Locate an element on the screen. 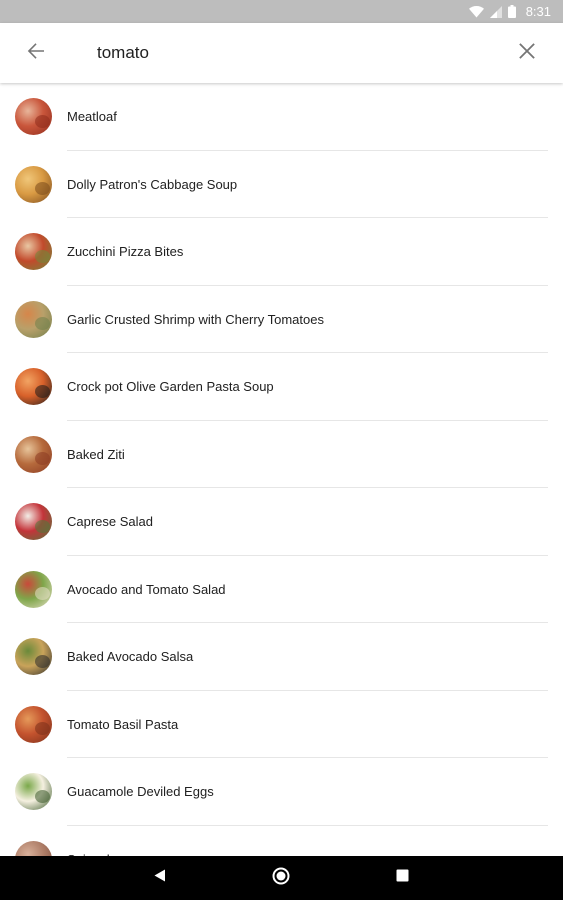 The height and width of the screenshot is (900, 563). back-button is located at coordinates (36, 53).